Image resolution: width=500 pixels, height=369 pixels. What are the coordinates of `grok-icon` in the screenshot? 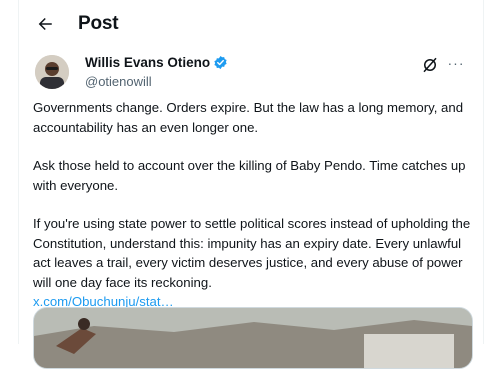 It's located at (430, 65).